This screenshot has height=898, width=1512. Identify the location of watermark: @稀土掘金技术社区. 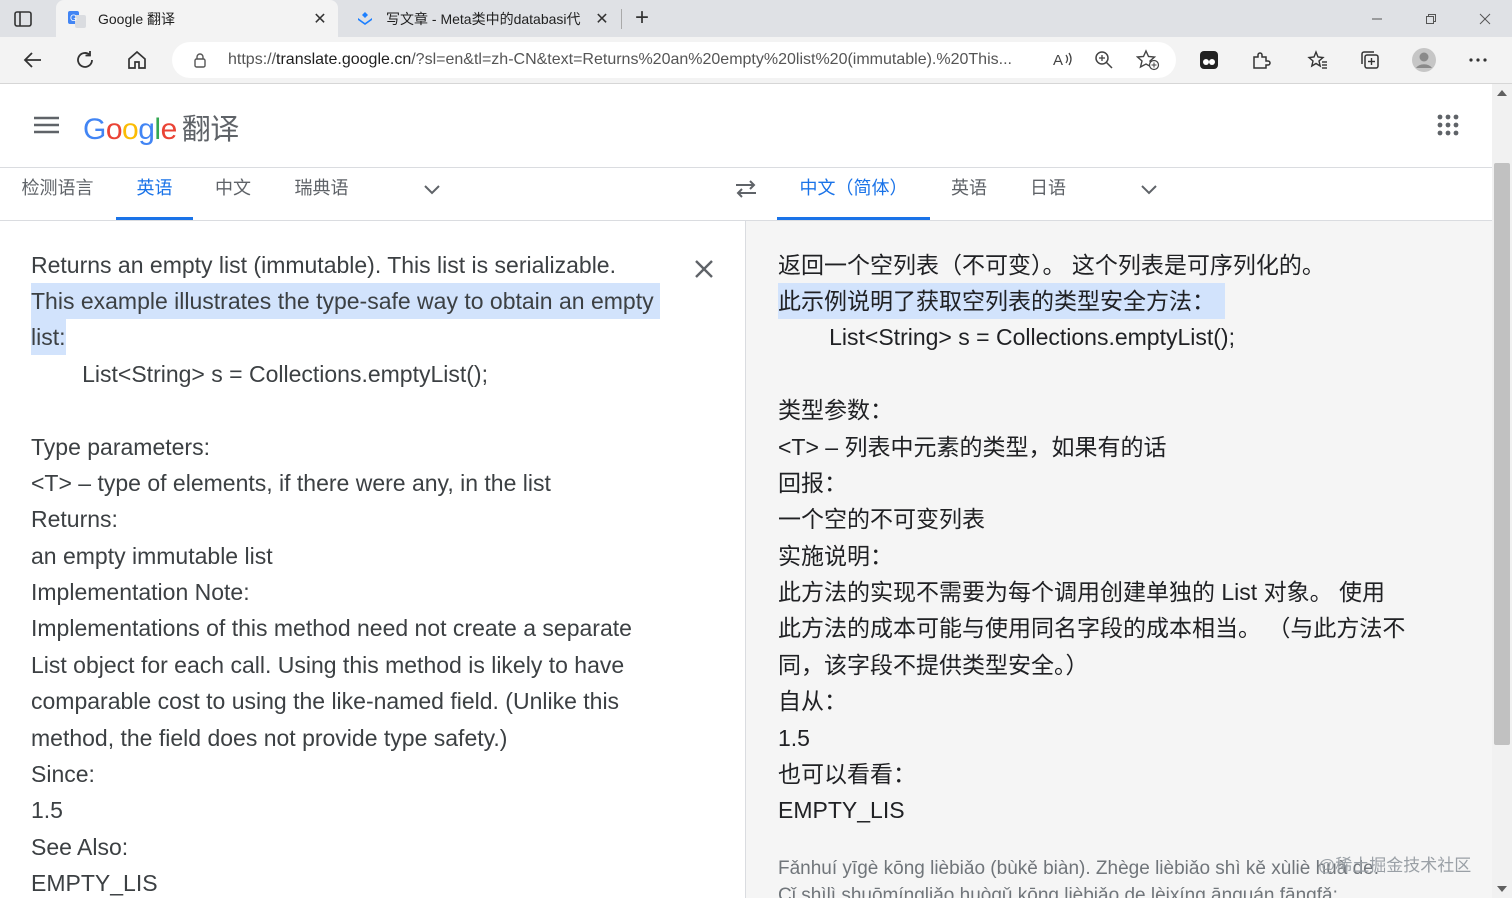
(1395, 865).